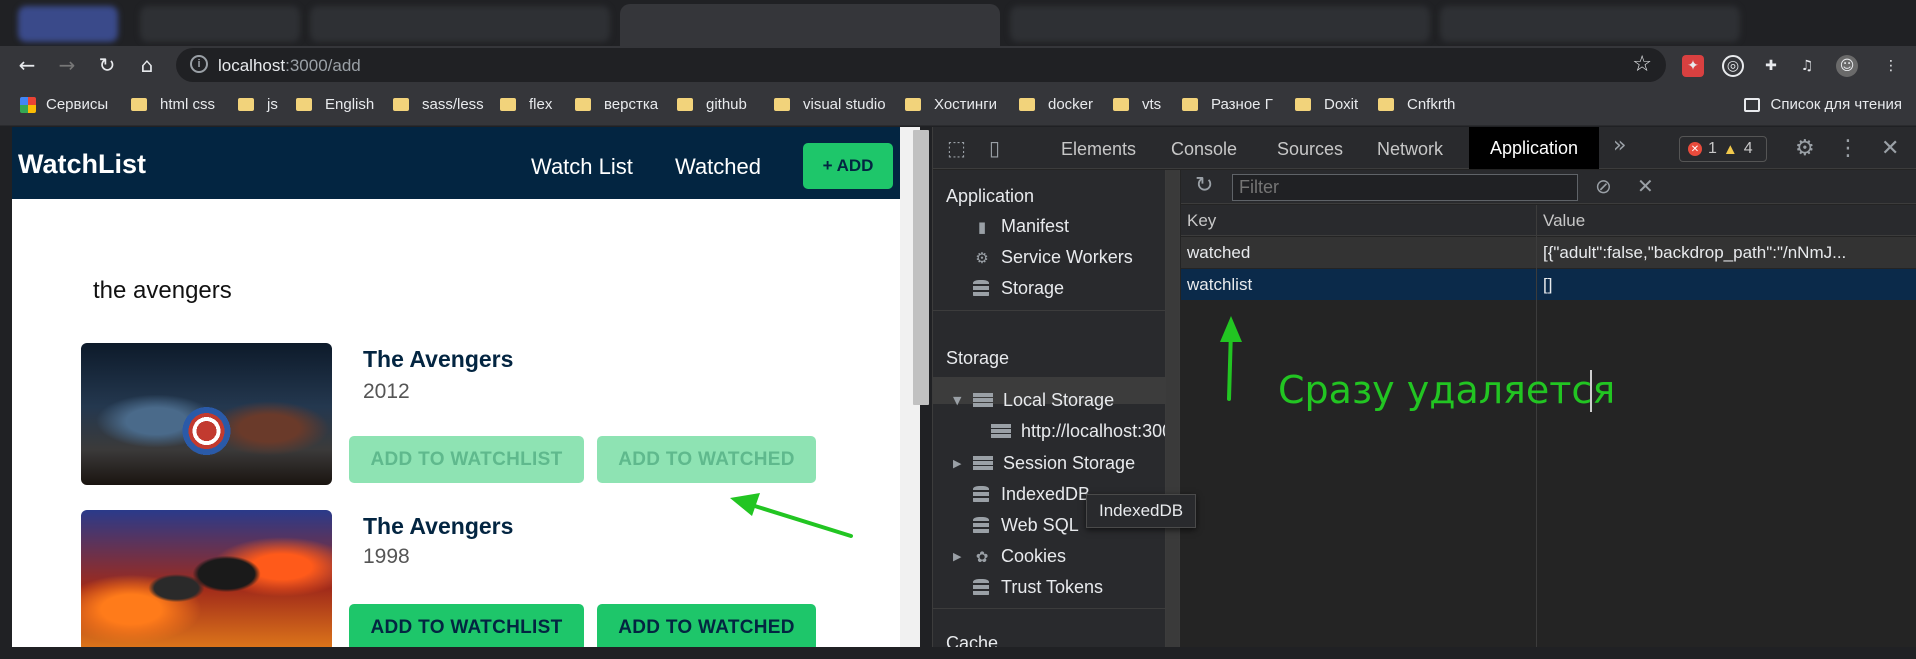 This screenshot has width=1916, height=659. I want to click on sidebar-section-application: Application, so click(990, 196).